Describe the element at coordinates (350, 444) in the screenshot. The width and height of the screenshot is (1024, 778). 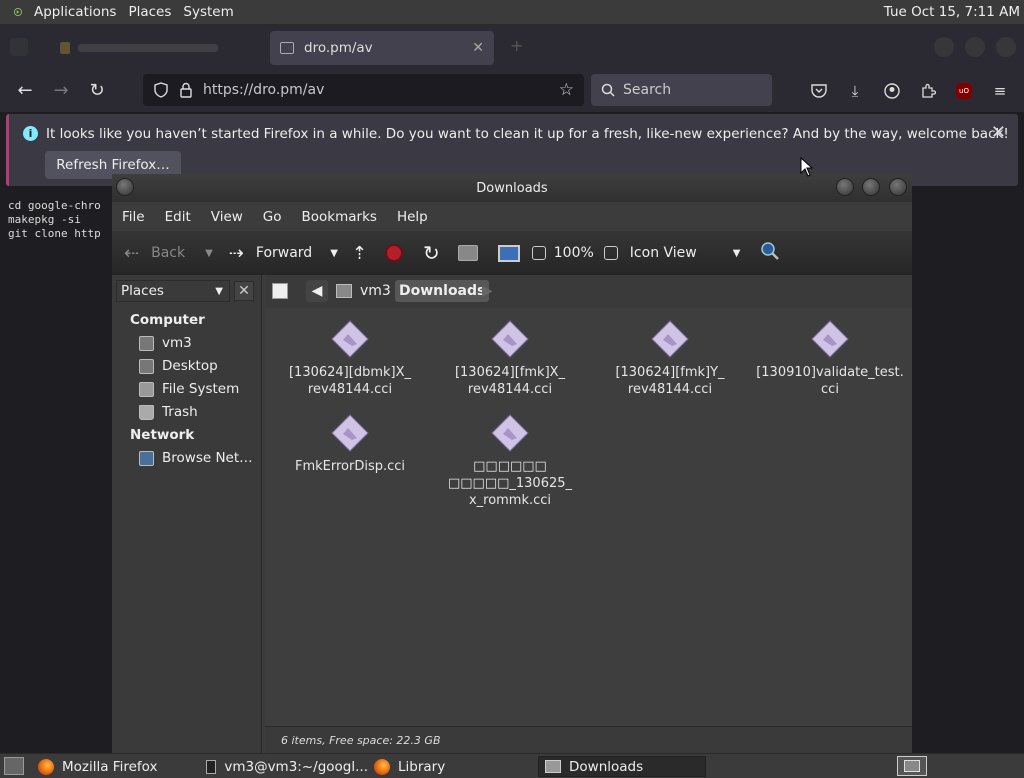
I see `file-item: FmkErrorDisp.cci` at that location.